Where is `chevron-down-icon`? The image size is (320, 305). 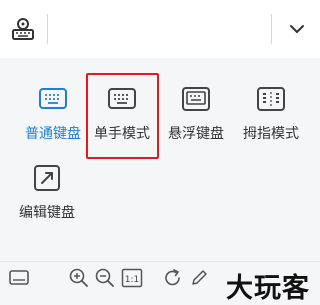
chevron-down-icon is located at coordinates (297, 29).